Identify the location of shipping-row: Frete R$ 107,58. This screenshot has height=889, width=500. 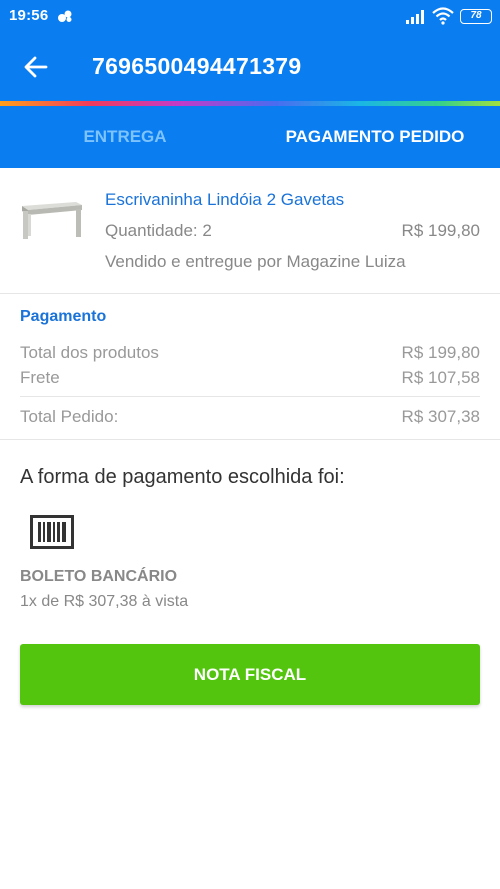
(250, 378).